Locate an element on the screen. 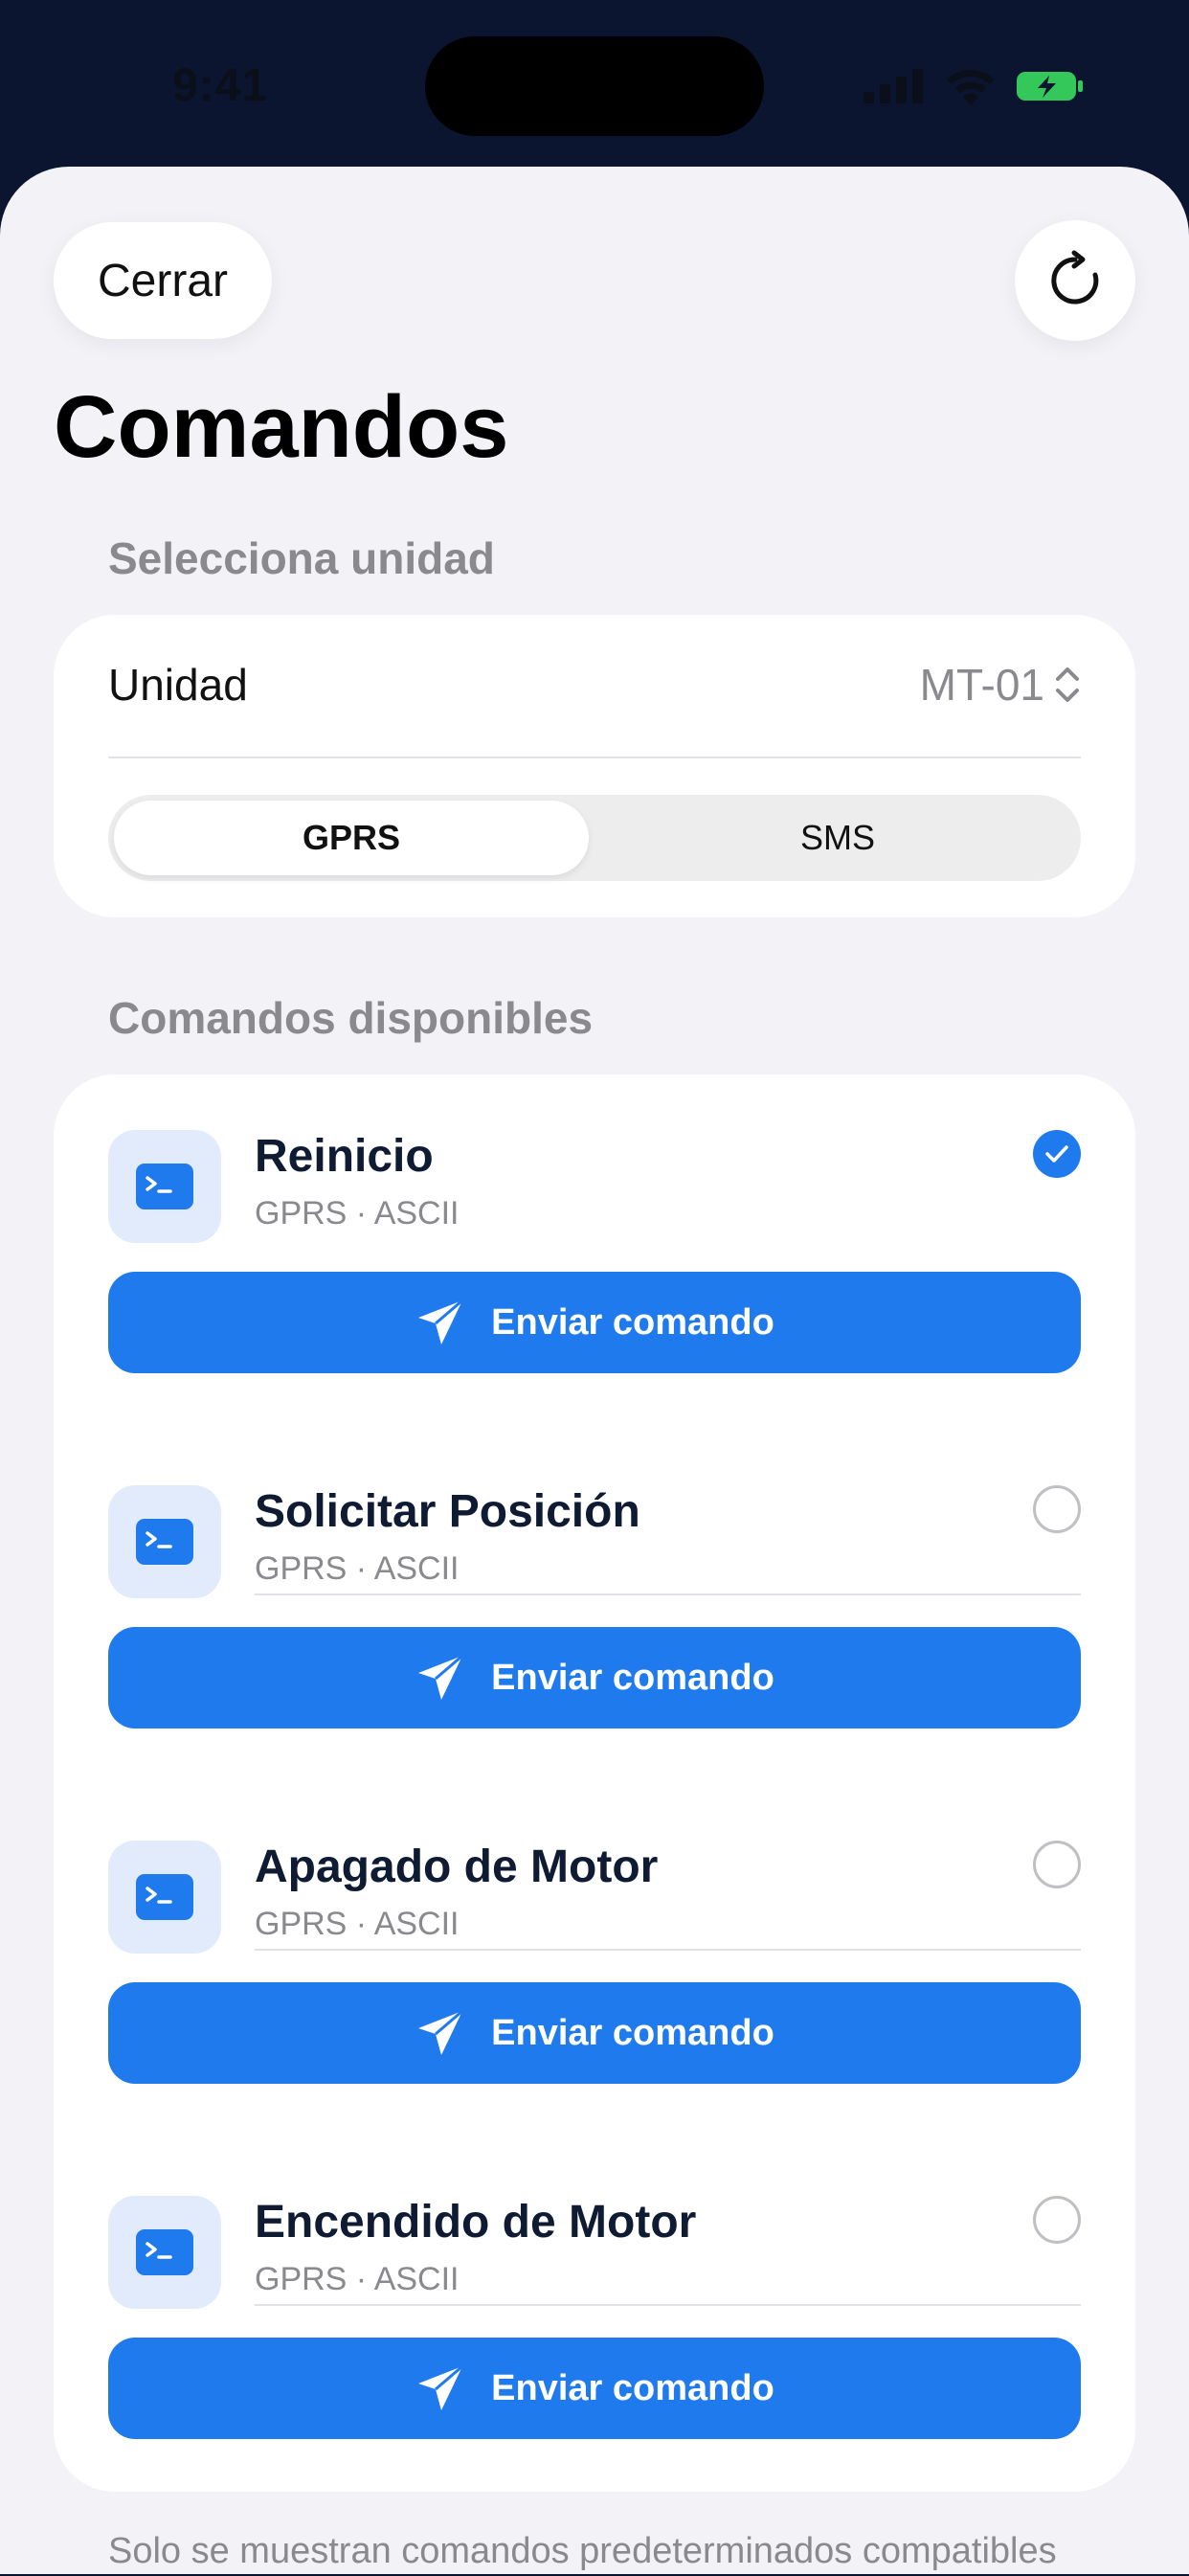 This screenshot has height=2576, width=1189. status-bar: 9:41 is located at coordinates (594, 84).